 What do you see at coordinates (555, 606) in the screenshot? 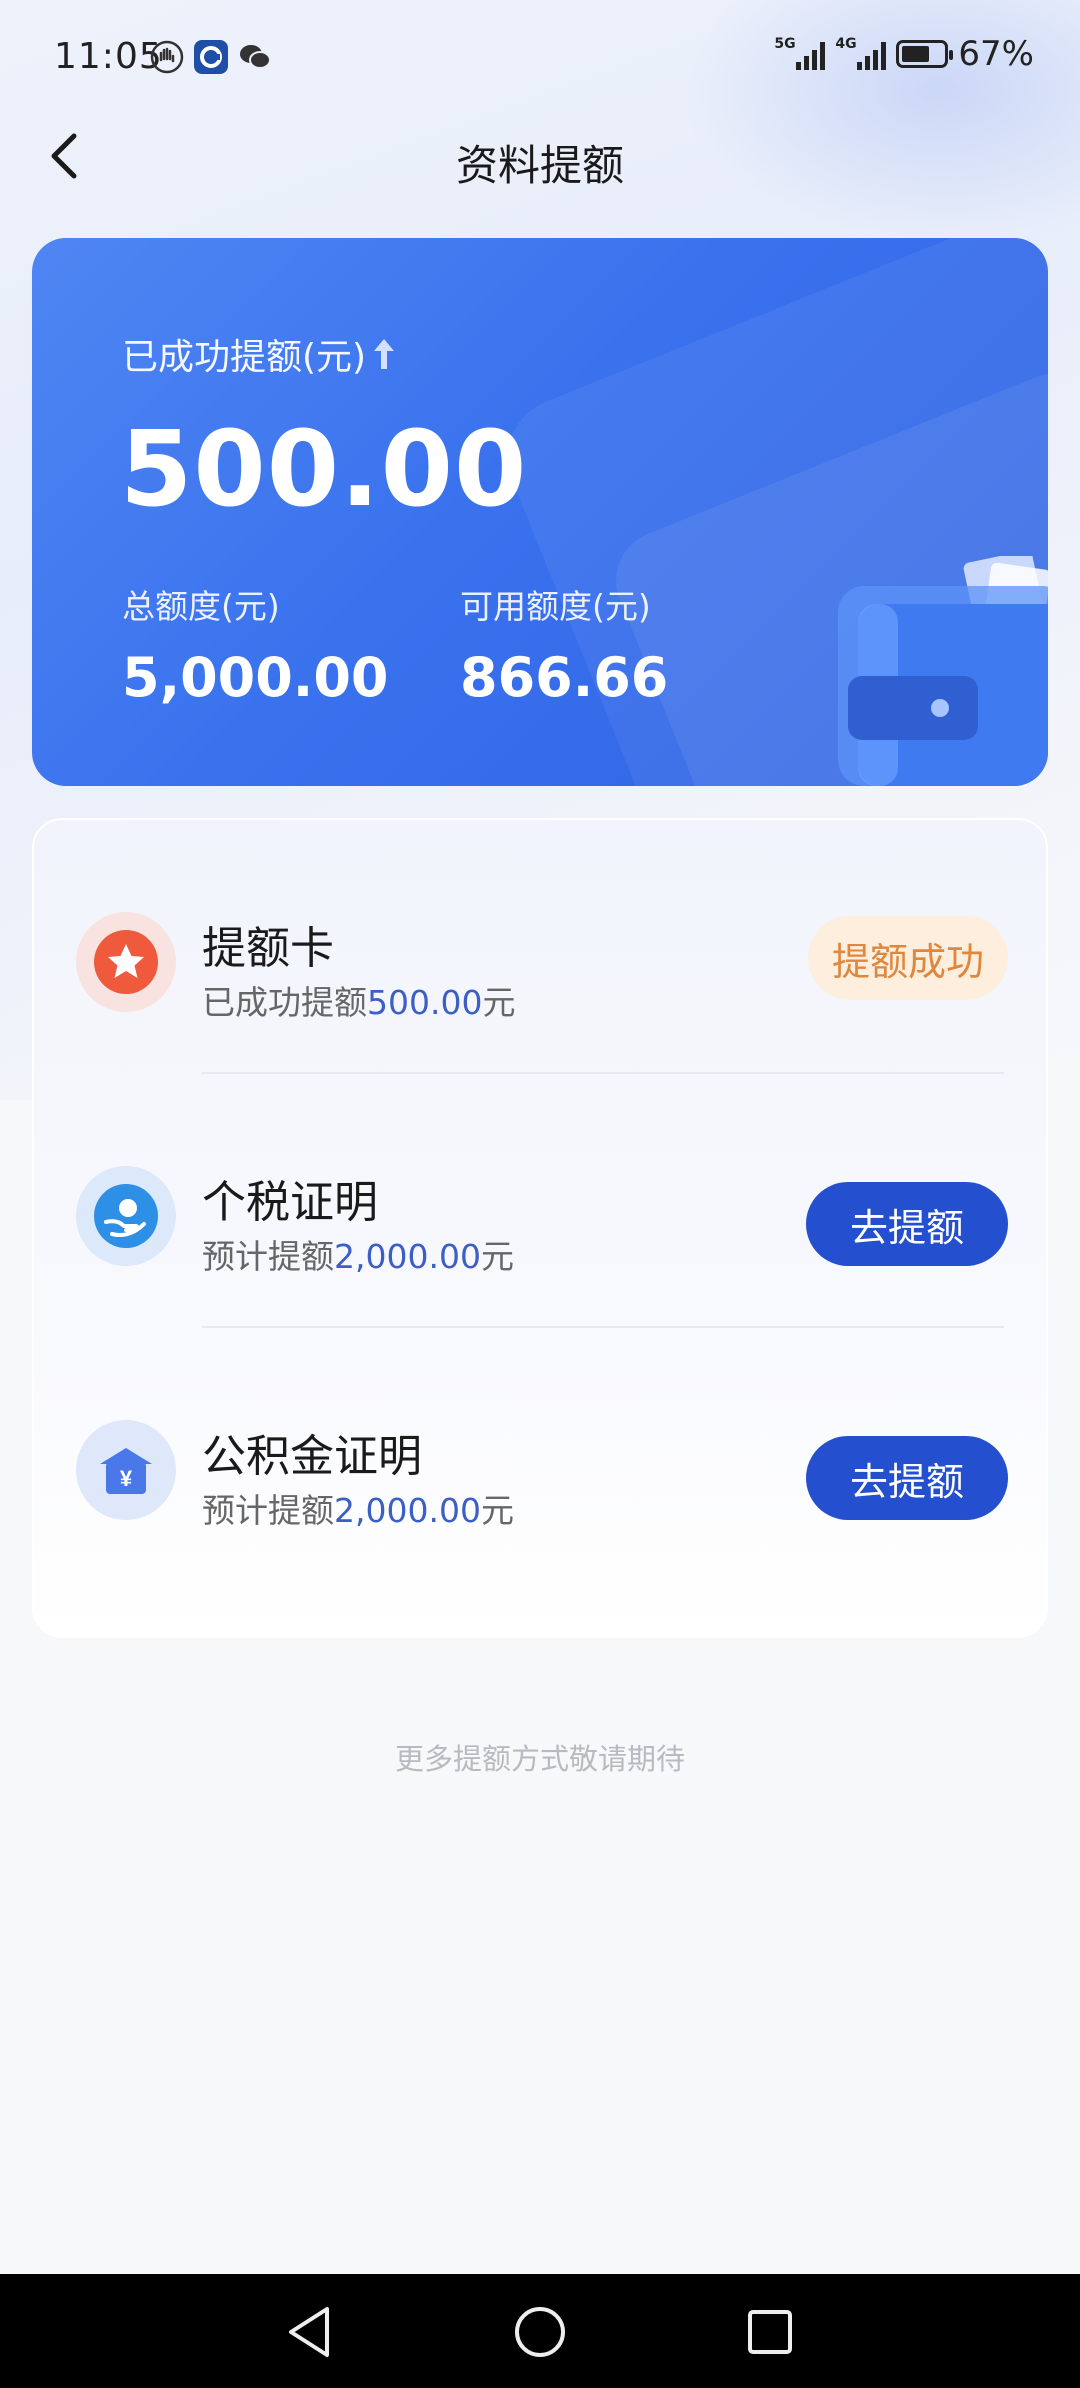
I see `available-limit-label: 可用额度(元)` at bounding box center [555, 606].